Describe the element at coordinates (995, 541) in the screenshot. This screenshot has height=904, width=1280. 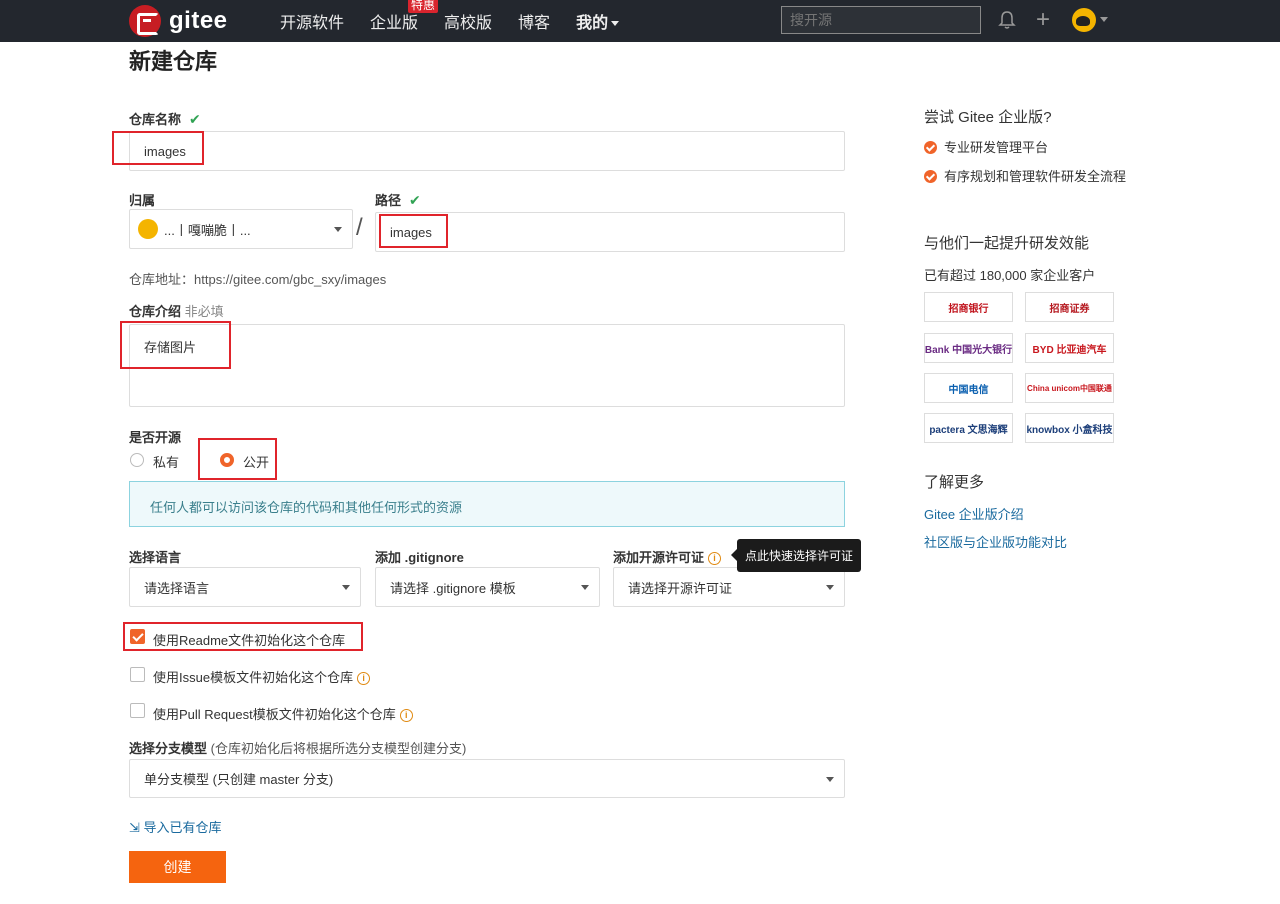
I see `compare-link: 社区版与企业版功能对比` at that location.